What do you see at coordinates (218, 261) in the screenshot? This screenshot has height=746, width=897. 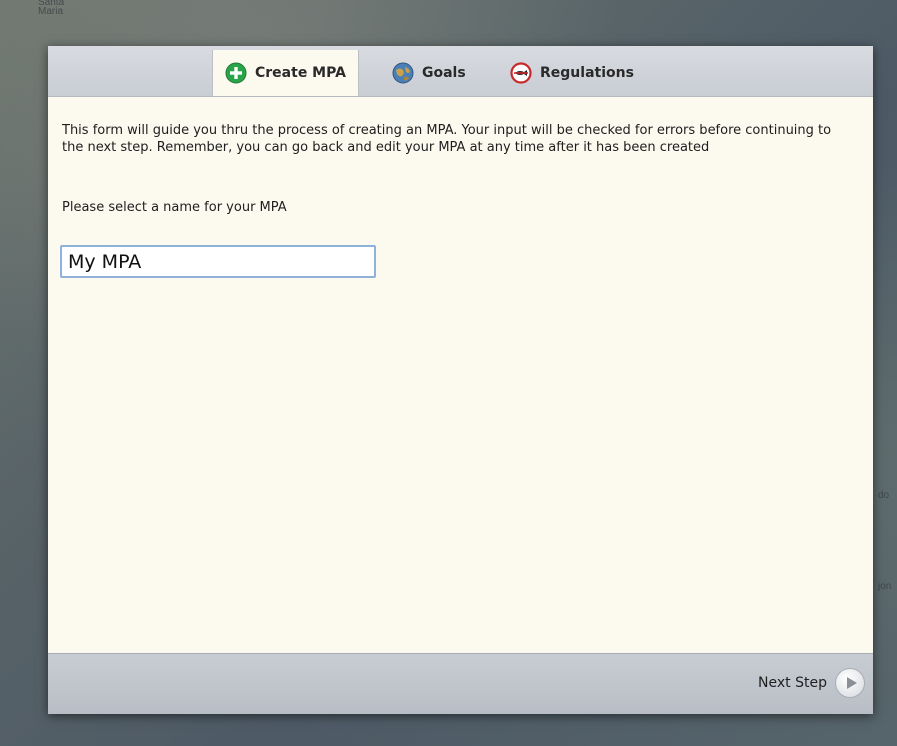 I see `mpa-name-input` at bounding box center [218, 261].